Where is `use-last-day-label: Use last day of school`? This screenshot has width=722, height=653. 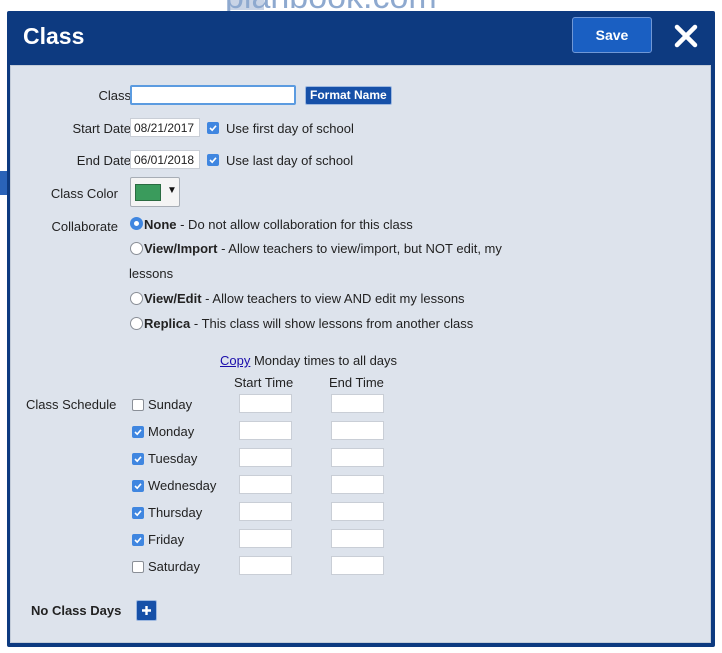 use-last-day-label: Use last day of school is located at coordinates (290, 160).